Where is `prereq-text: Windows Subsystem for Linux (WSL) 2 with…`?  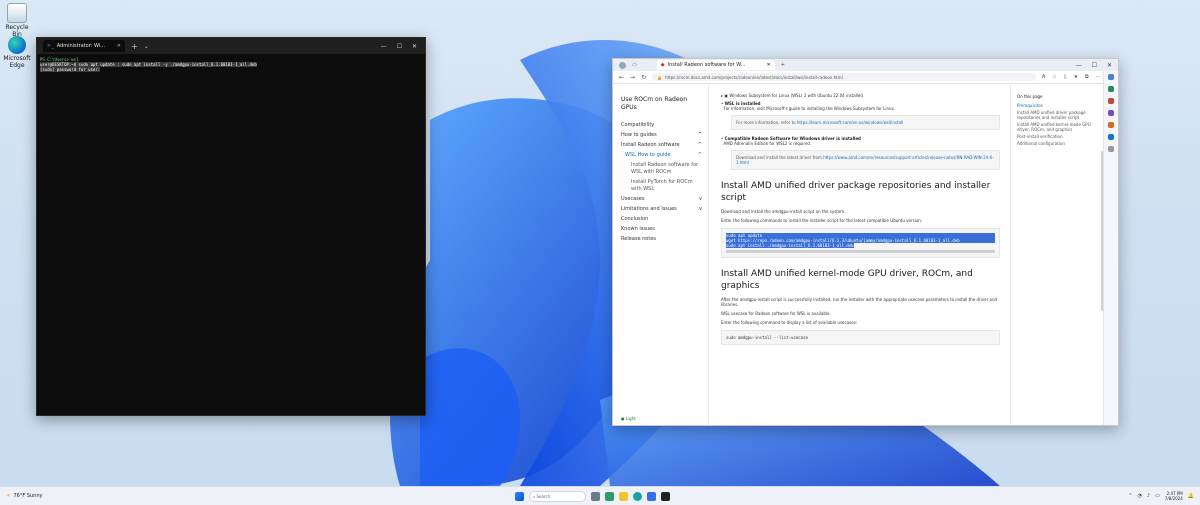 prereq-text: Windows Subsystem for Linux (WSL) 2 with… is located at coordinates (796, 95).